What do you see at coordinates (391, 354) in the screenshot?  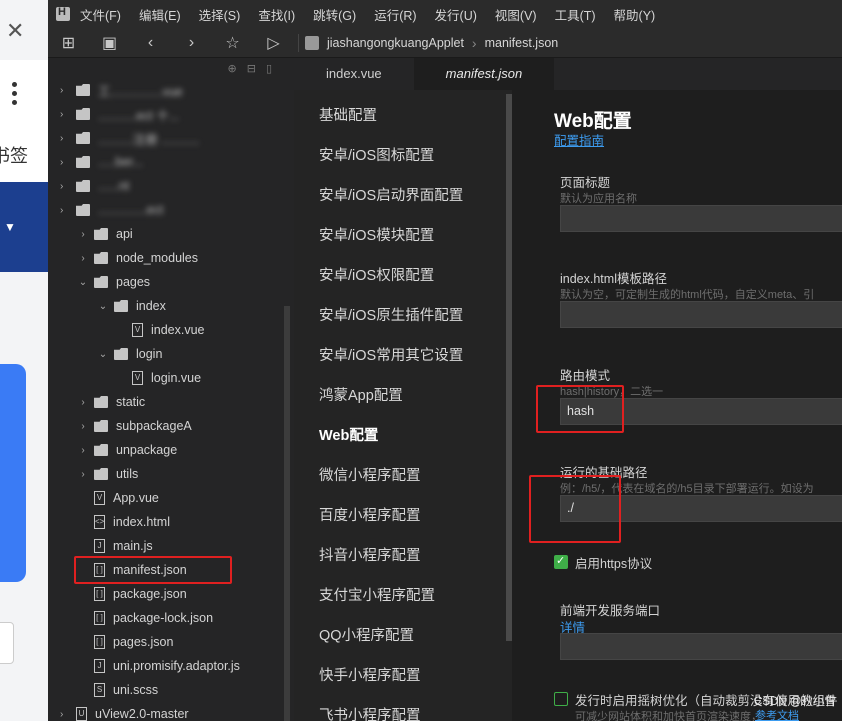 I see `nav-item-6: 安卓/iOS常用其它设置` at bounding box center [391, 354].